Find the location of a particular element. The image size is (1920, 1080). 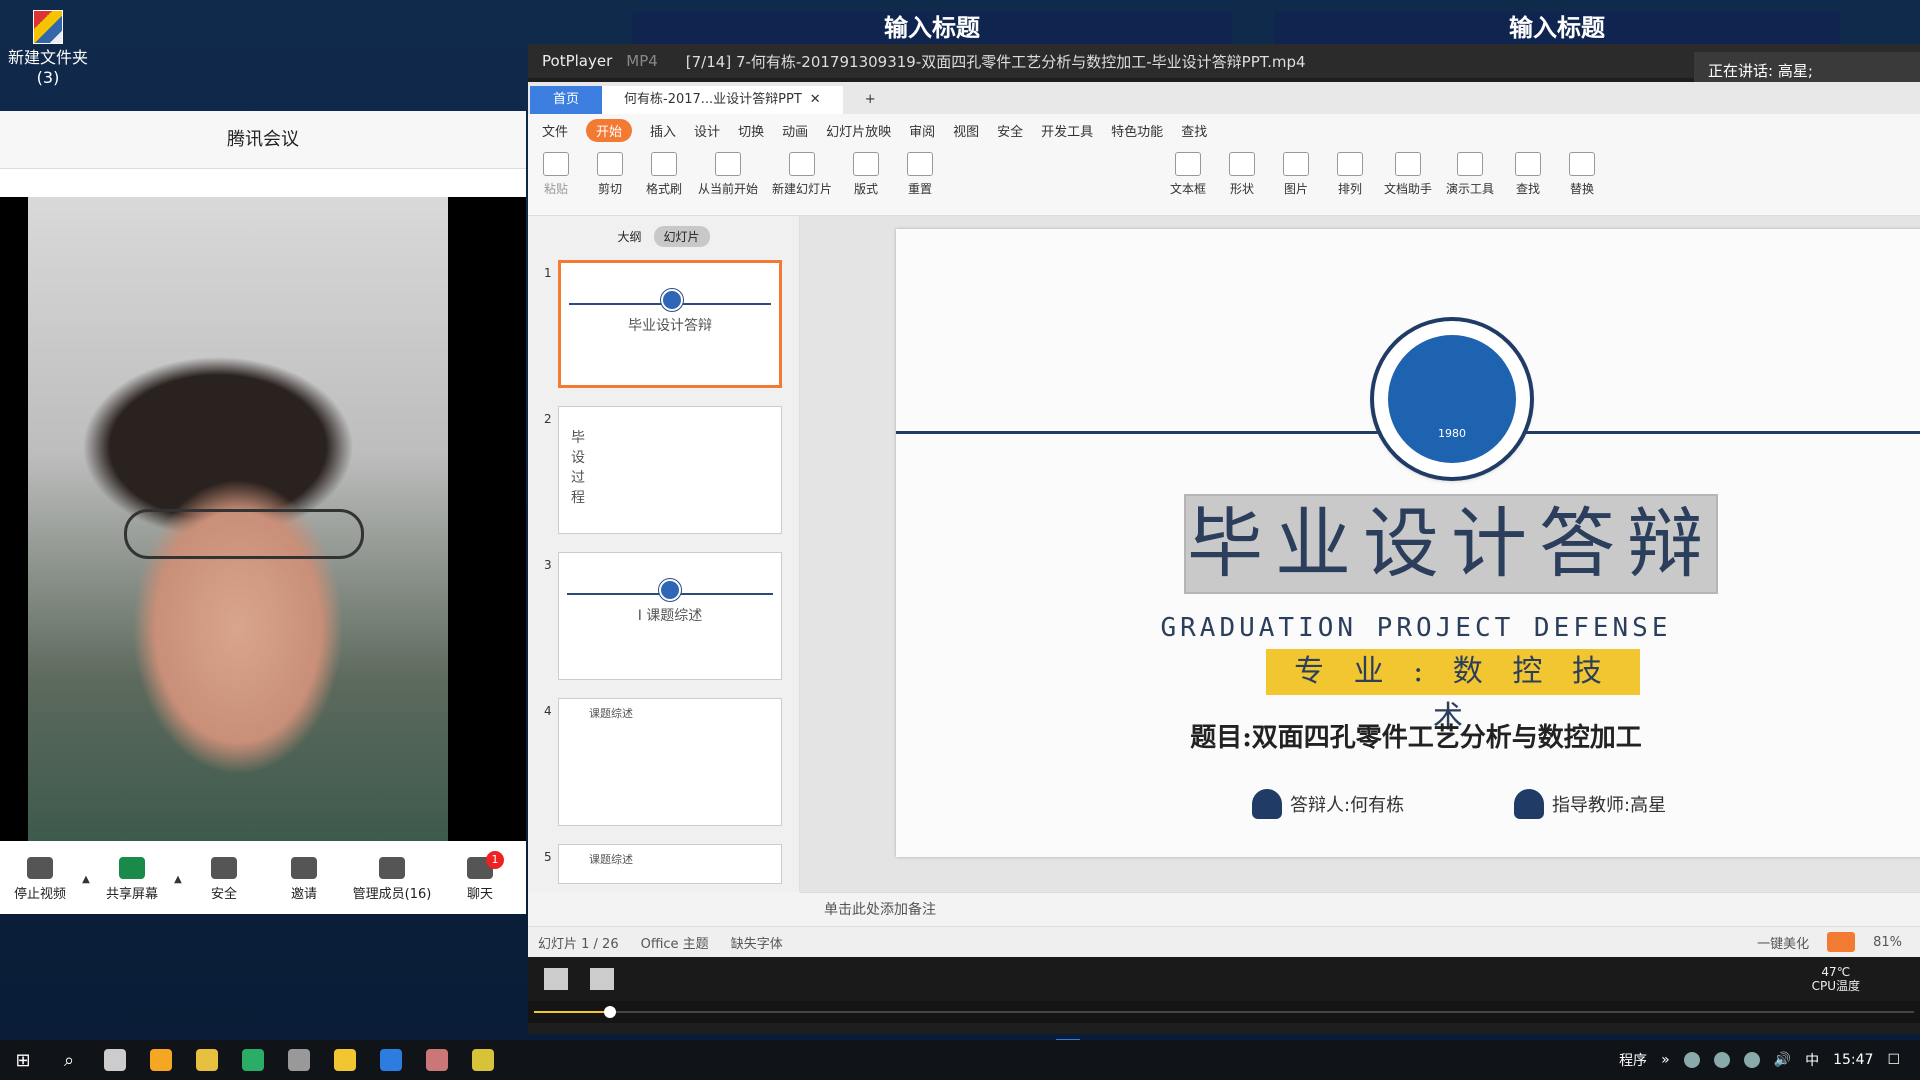

arrange-button: 排列 is located at coordinates (1350, 174).